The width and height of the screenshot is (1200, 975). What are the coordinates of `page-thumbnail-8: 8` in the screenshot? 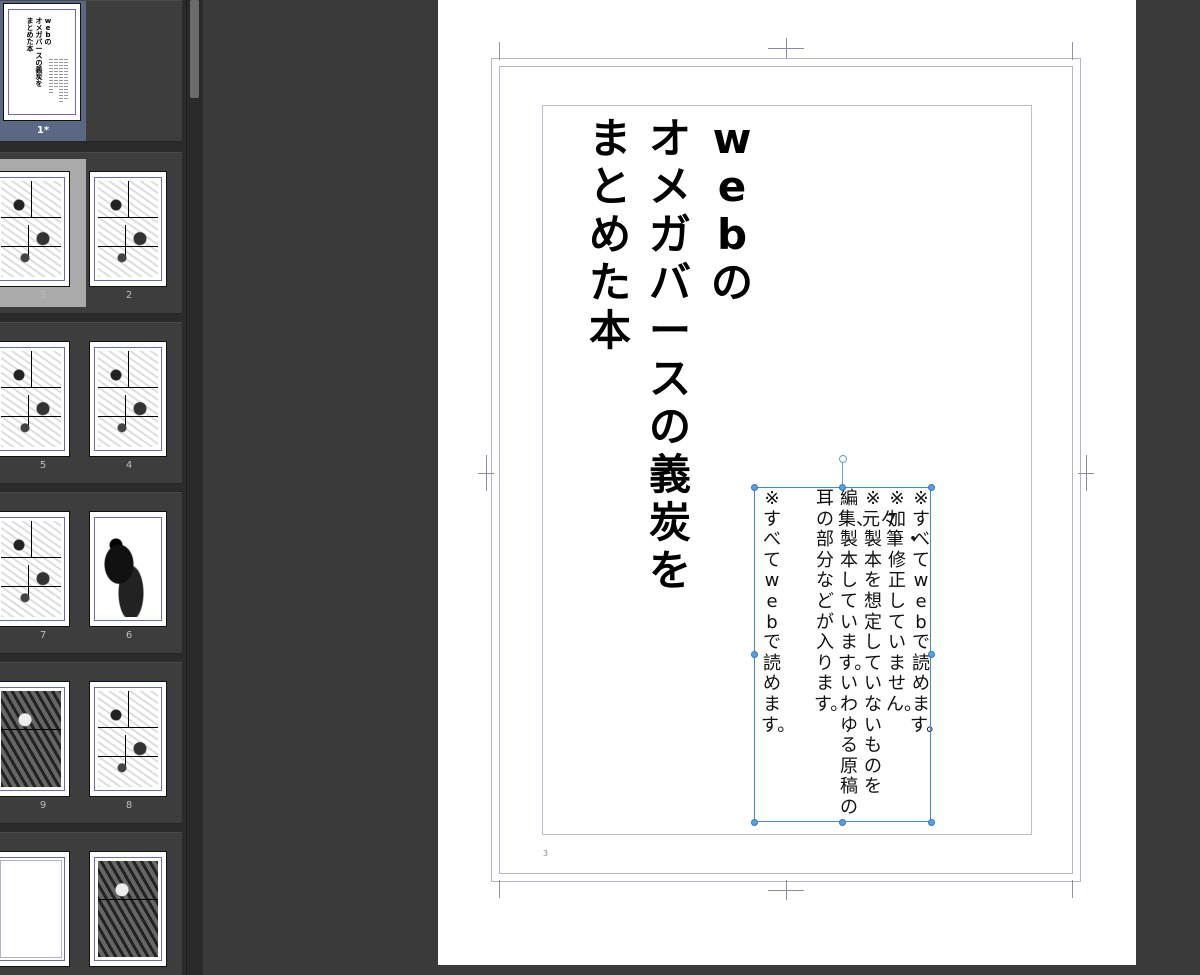 It's located at (129, 743).